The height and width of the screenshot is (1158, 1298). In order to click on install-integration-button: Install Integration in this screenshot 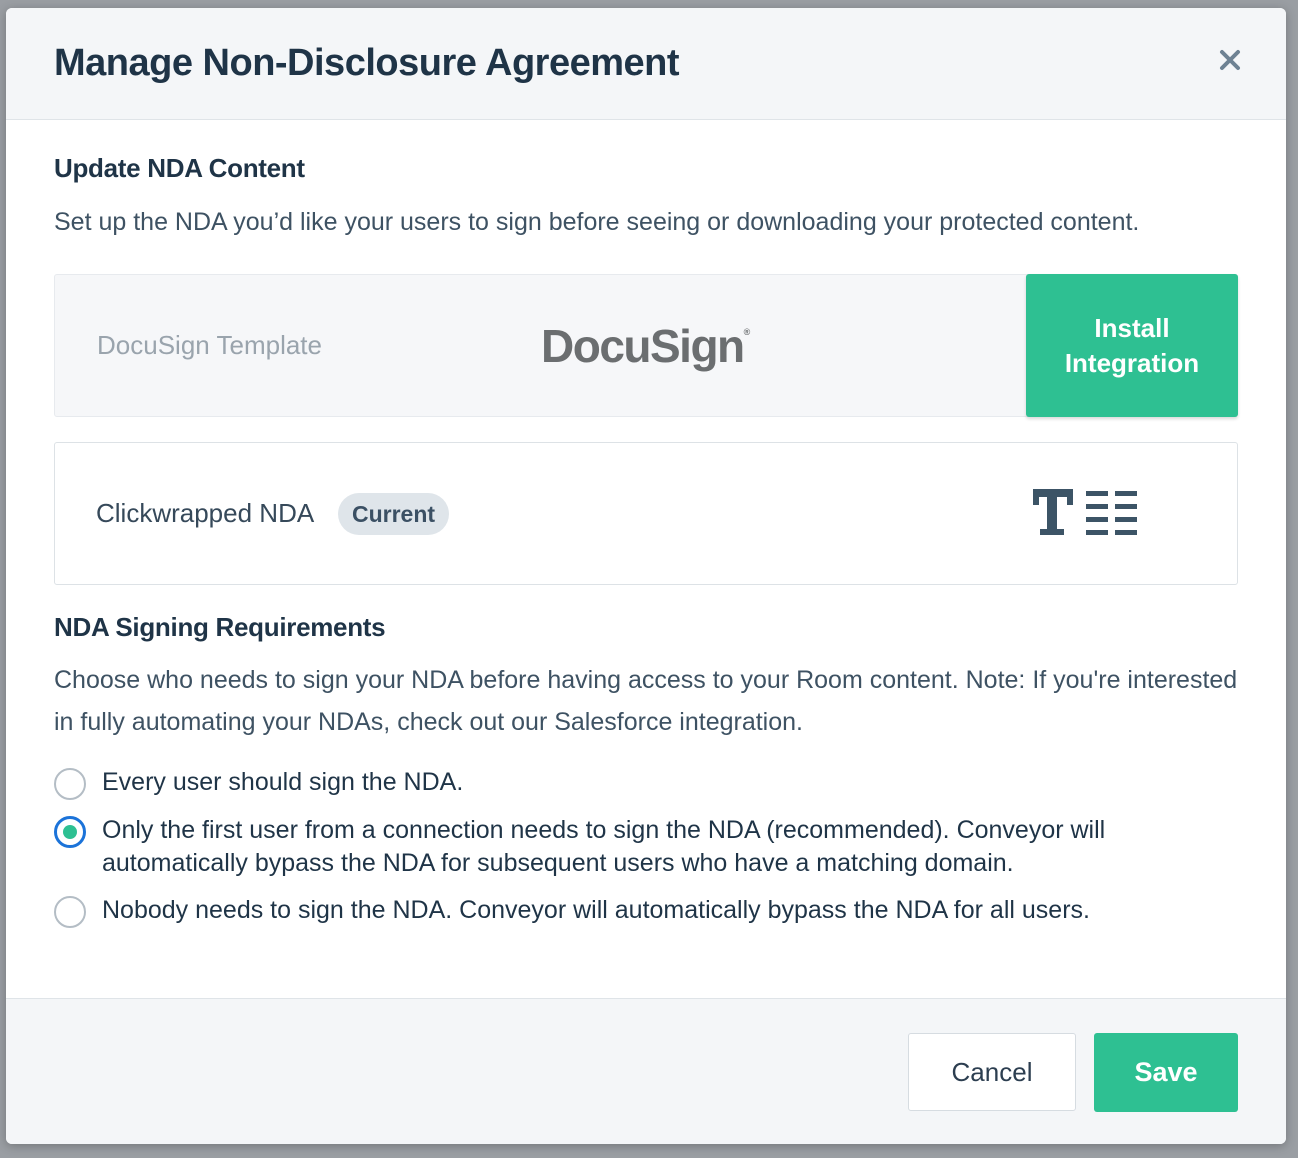, I will do `click(1132, 345)`.